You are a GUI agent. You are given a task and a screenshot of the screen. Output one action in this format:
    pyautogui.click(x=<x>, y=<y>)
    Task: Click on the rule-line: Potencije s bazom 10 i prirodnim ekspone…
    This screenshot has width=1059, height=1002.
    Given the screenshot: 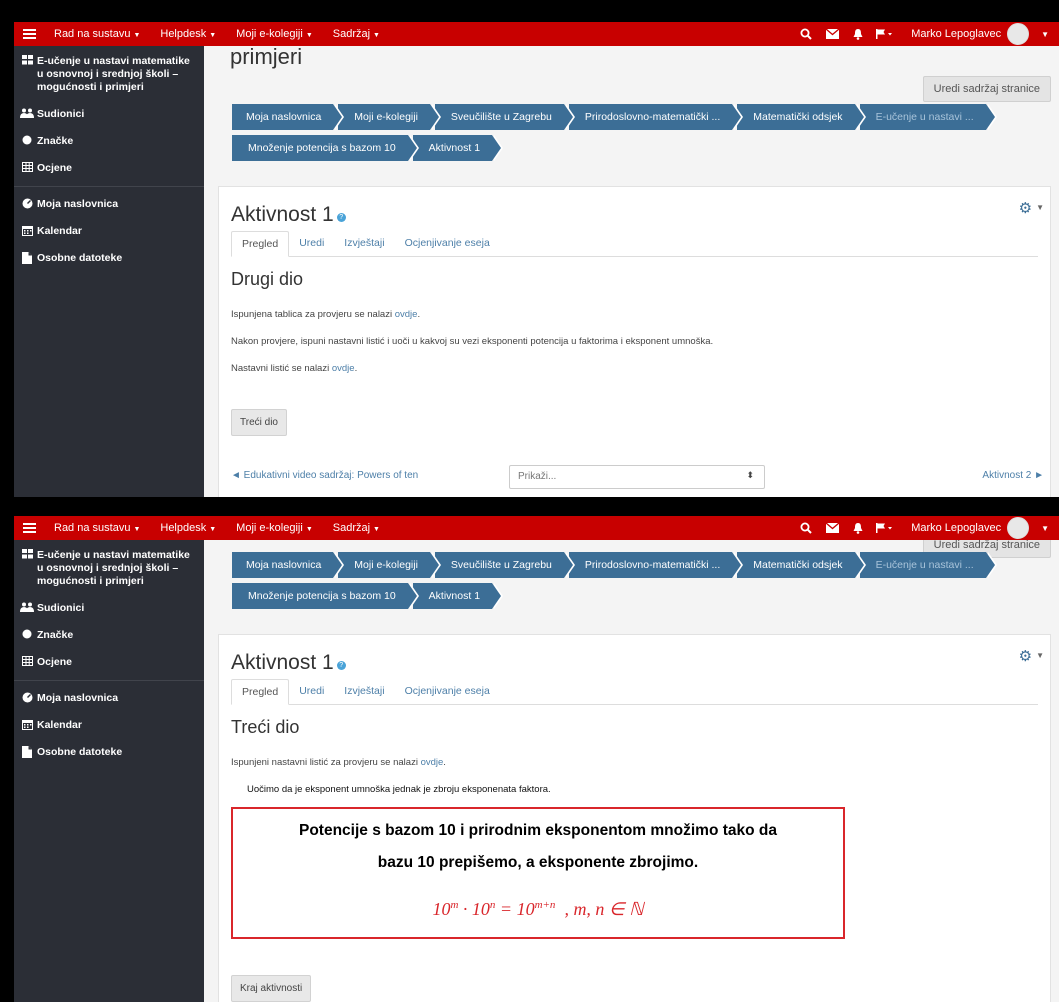 What is the action you would take?
    pyautogui.click(x=537, y=830)
    